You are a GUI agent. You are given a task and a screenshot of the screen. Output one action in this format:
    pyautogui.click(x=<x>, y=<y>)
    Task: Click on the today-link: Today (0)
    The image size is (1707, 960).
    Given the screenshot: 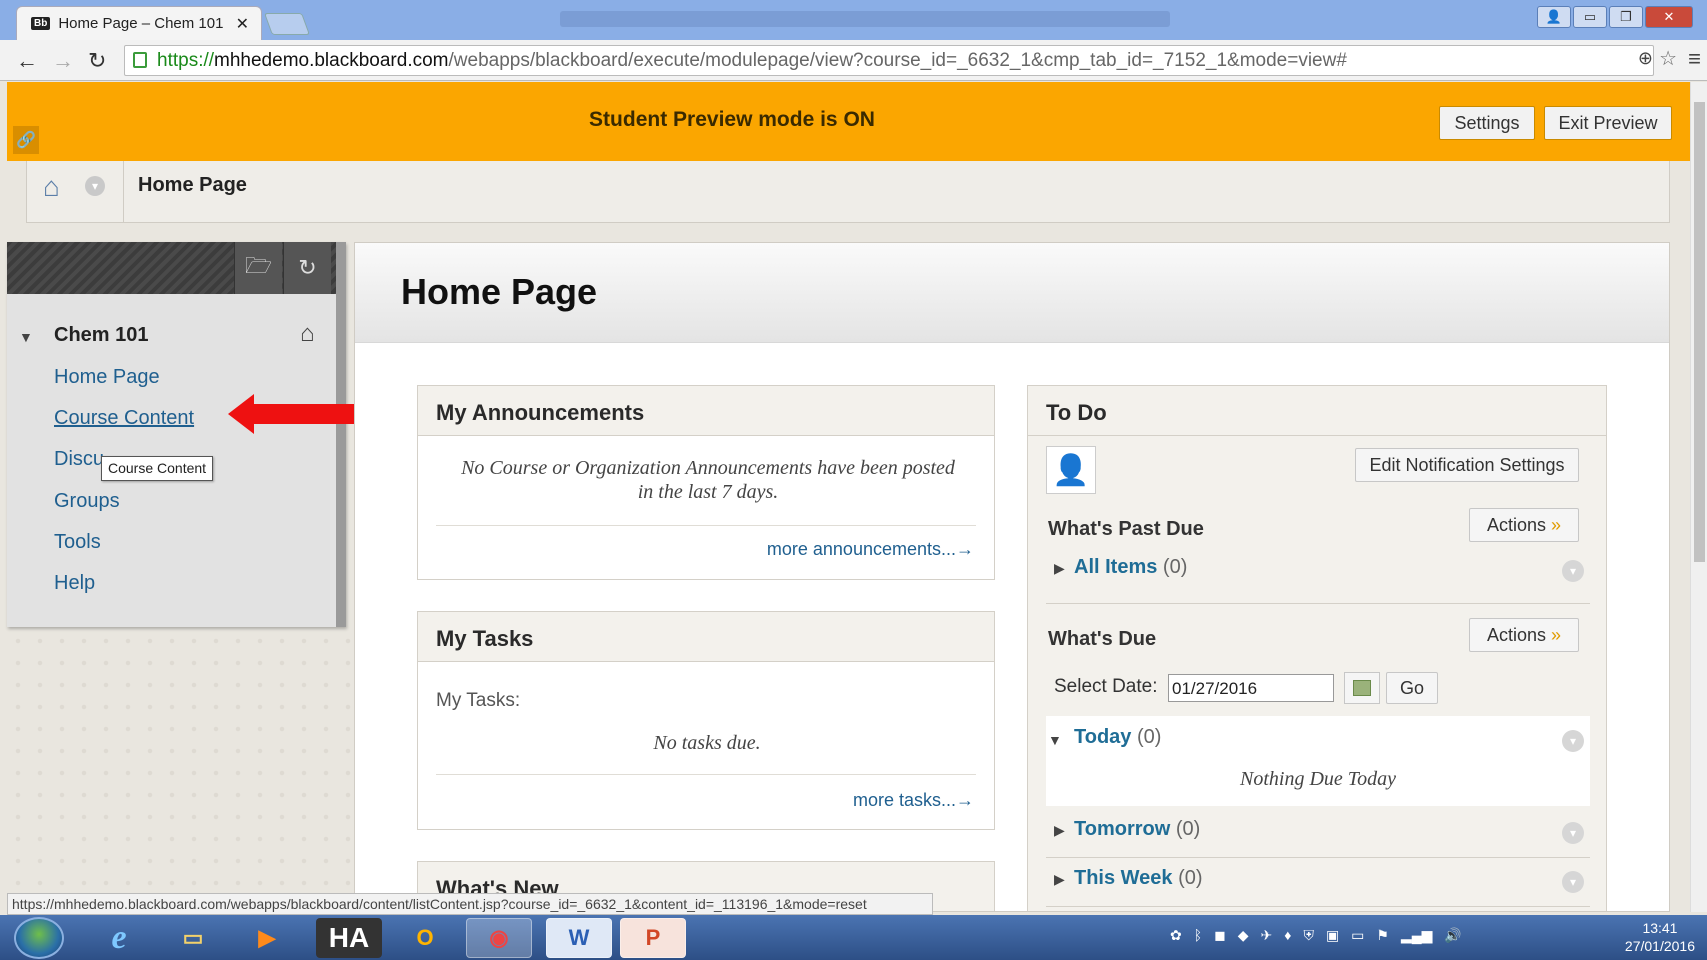 What is the action you would take?
    pyautogui.click(x=1117, y=737)
    